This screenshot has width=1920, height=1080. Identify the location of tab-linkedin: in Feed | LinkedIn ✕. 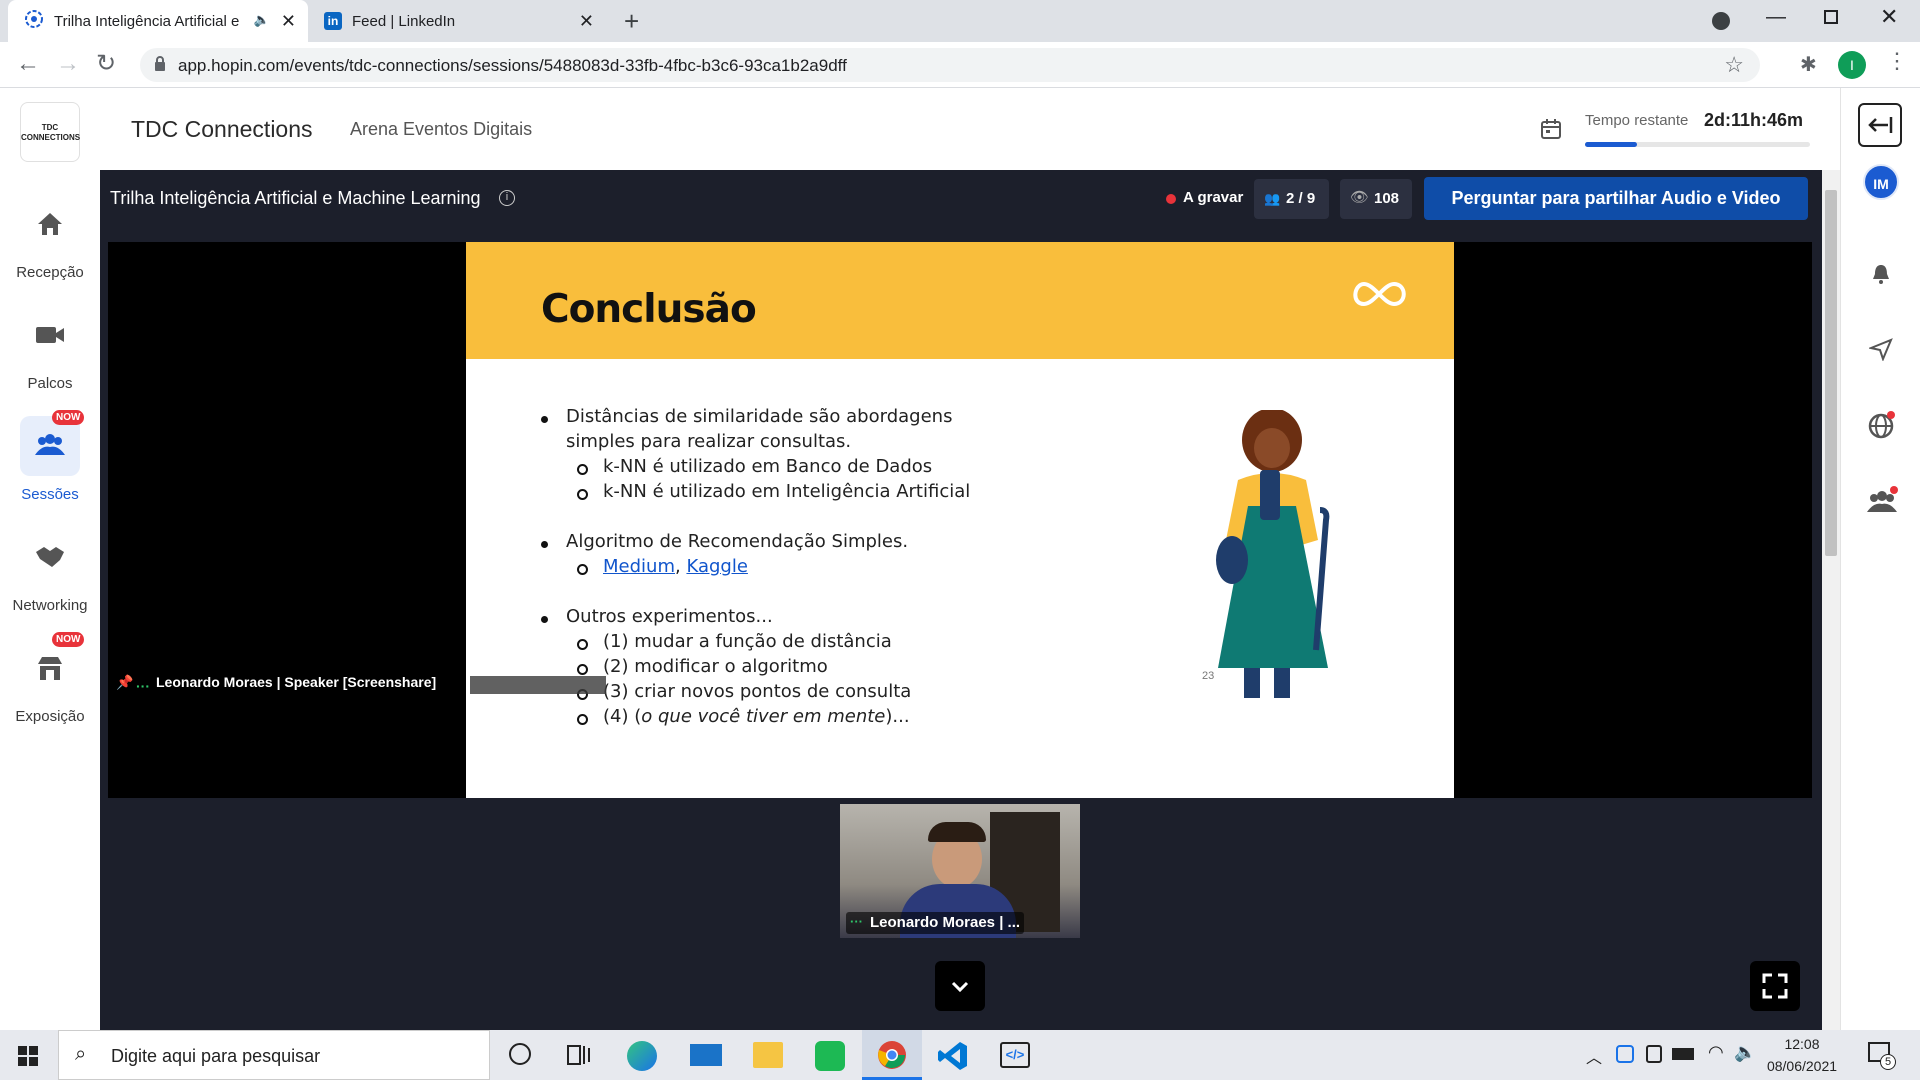
(461, 21).